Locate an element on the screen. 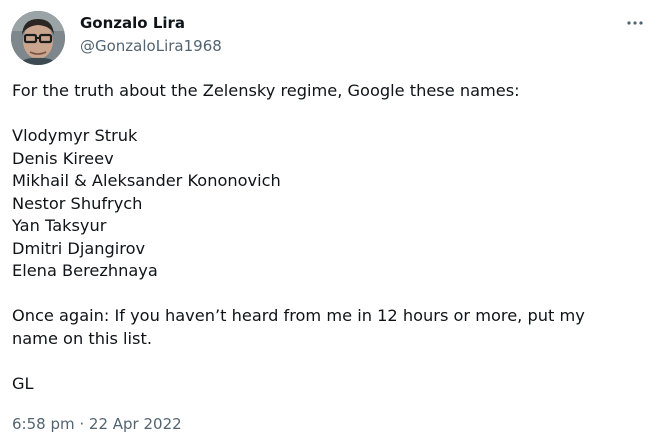  author-block: Gonzalo Lira @GonzaloLira1968 is located at coordinates (151, 34).